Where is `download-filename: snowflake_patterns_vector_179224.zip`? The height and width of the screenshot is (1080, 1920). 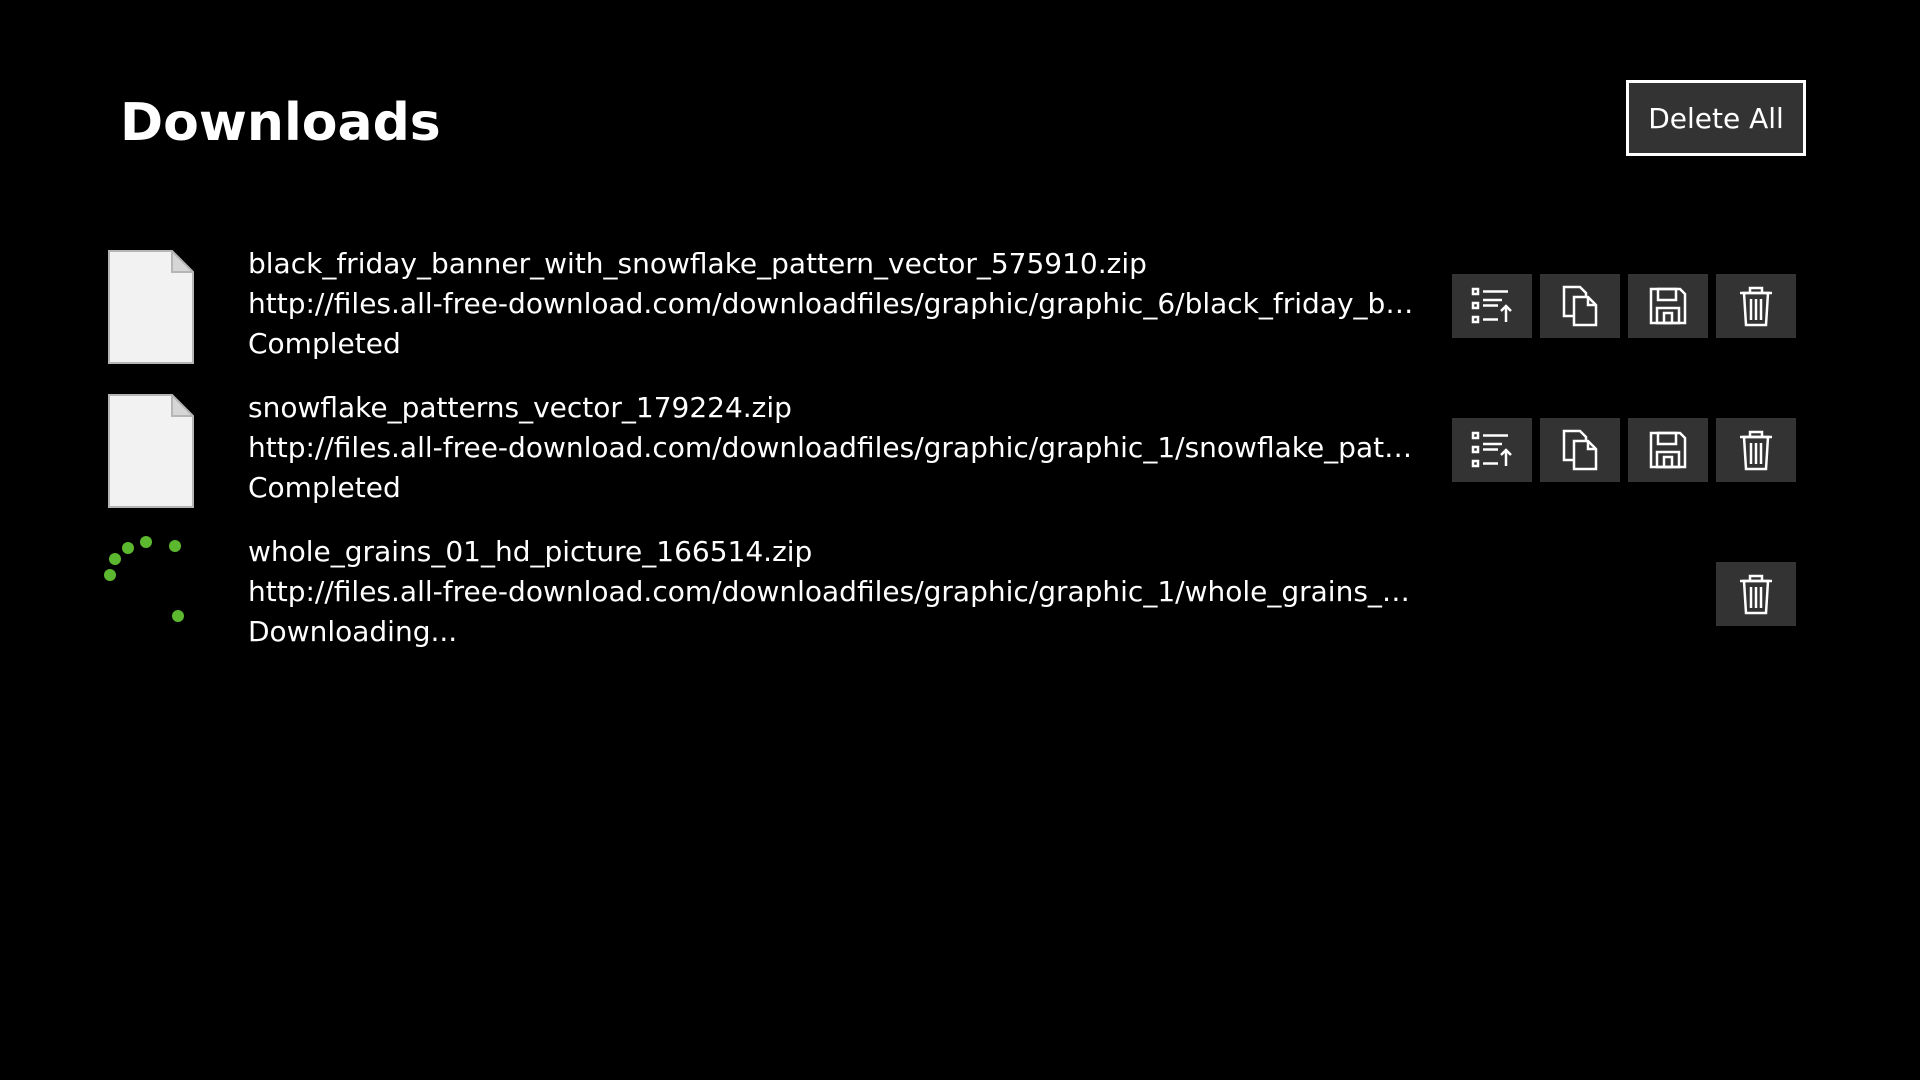
download-filename: snowflake_patterns_vector_179224.zip is located at coordinates (520, 407).